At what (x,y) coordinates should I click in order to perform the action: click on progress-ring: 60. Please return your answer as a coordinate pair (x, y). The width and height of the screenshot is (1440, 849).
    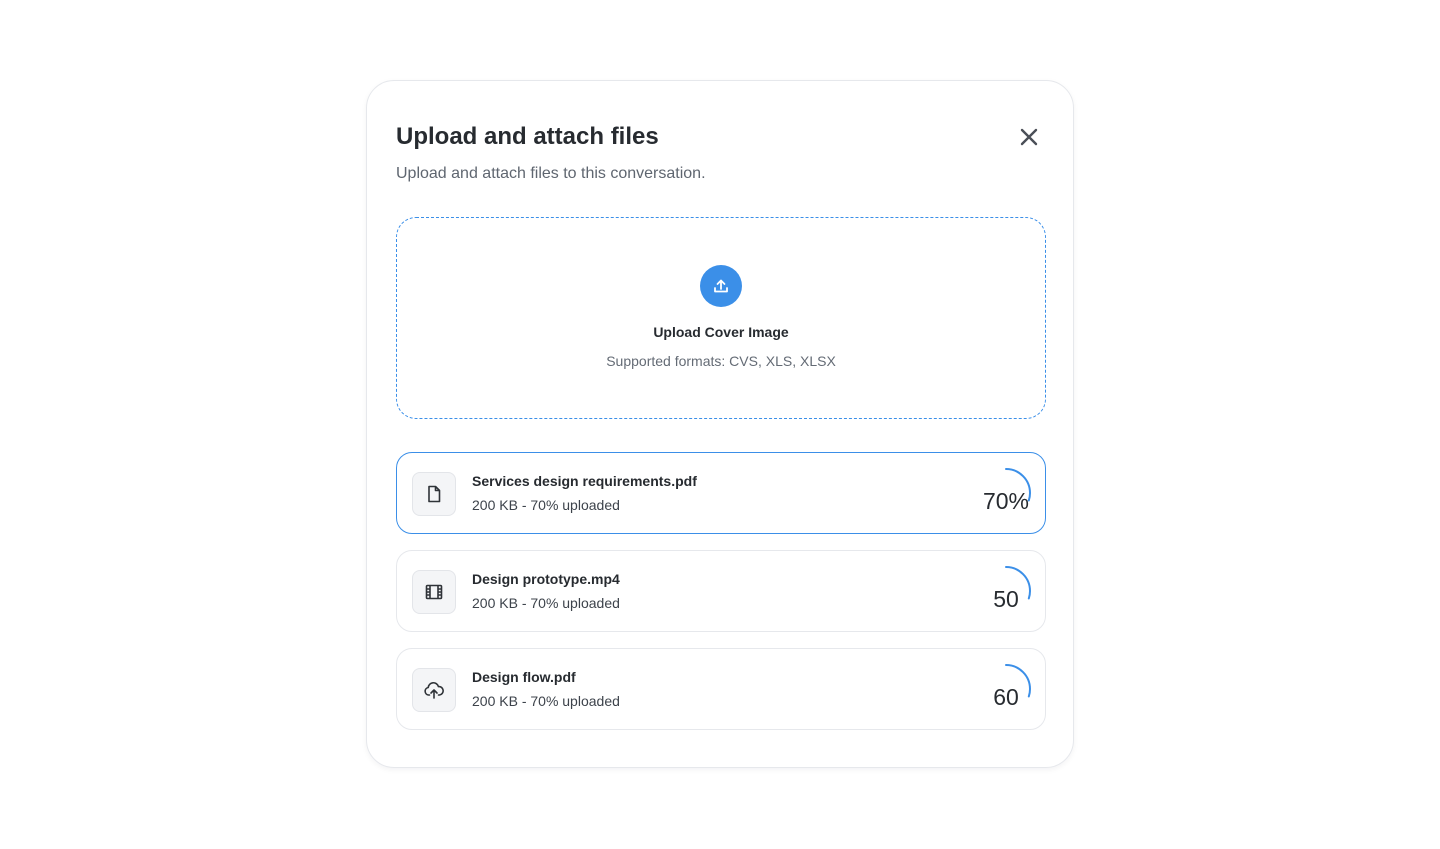
    Looking at the image, I should click on (1006, 689).